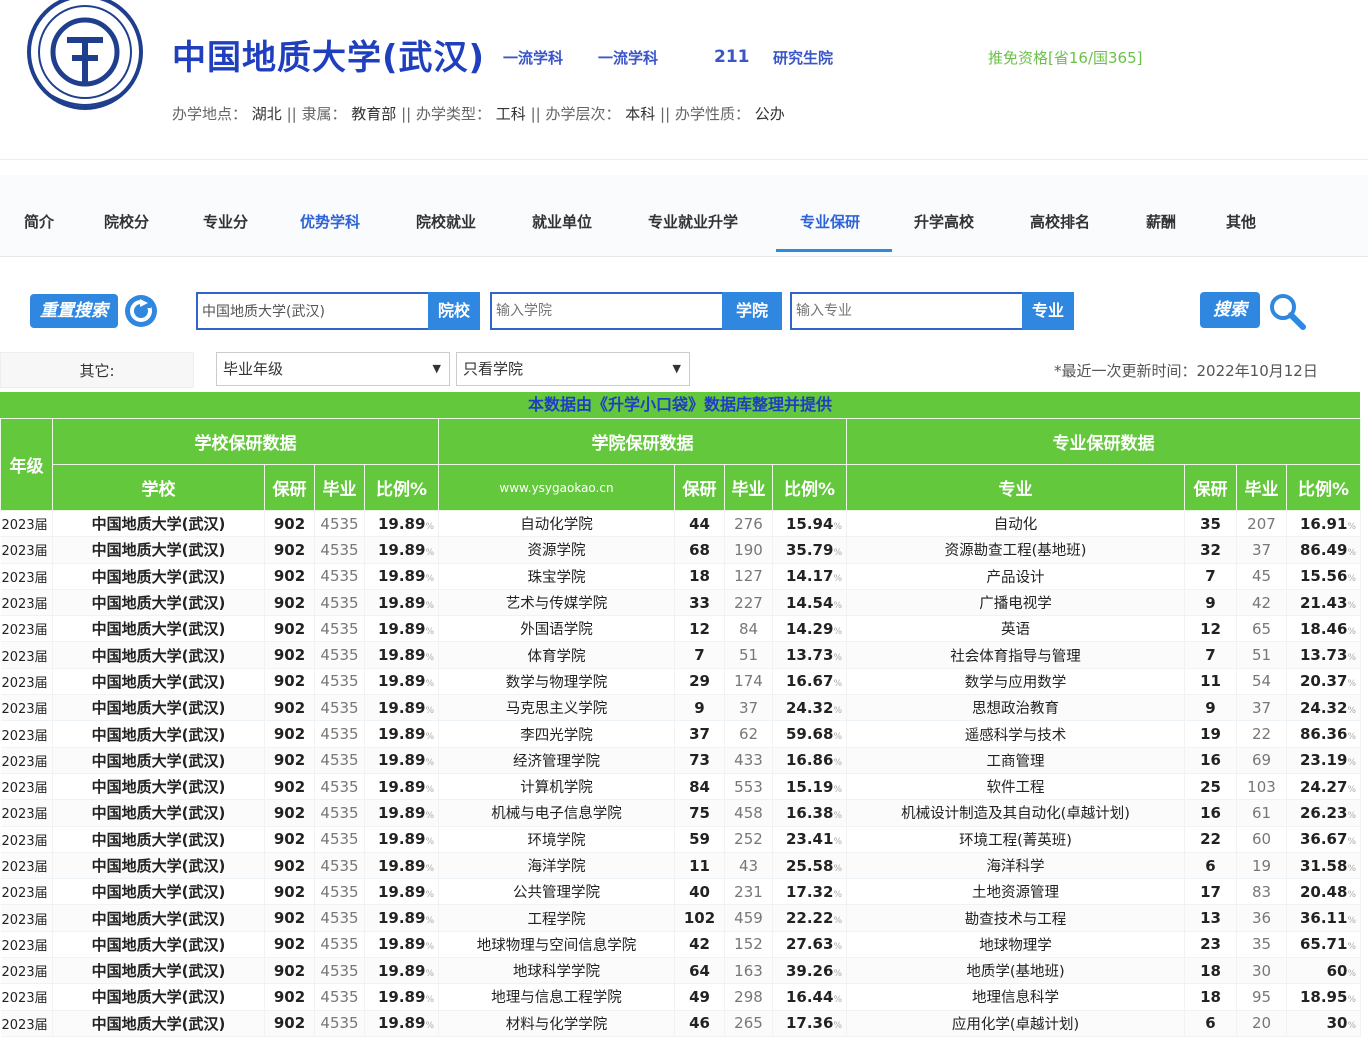 The width and height of the screenshot is (1368, 1054). I want to click on college-only-select: 只看学院 ▼, so click(573, 369).